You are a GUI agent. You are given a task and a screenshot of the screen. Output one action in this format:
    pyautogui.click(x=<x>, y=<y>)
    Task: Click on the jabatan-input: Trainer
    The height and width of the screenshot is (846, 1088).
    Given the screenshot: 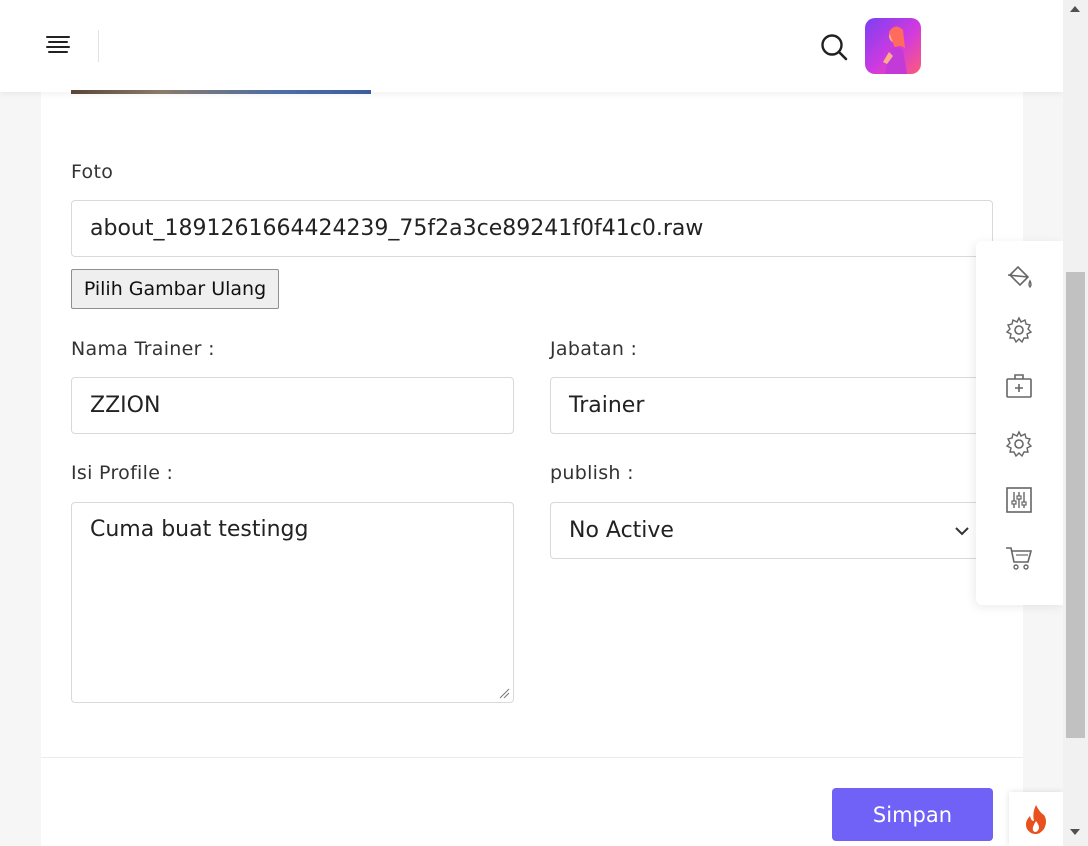 What is the action you would take?
    pyautogui.click(x=771, y=405)
    